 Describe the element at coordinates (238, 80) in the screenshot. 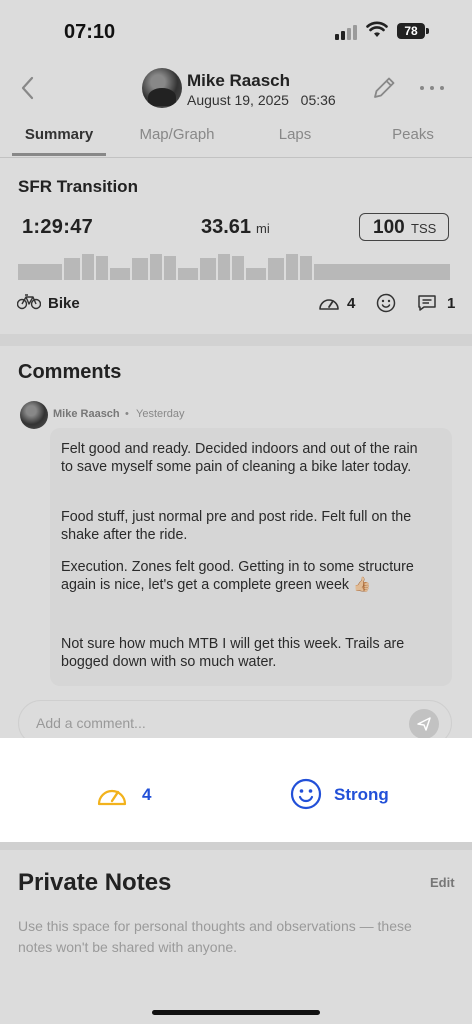

I see `athlete-name: Mike Raasch` at that location.